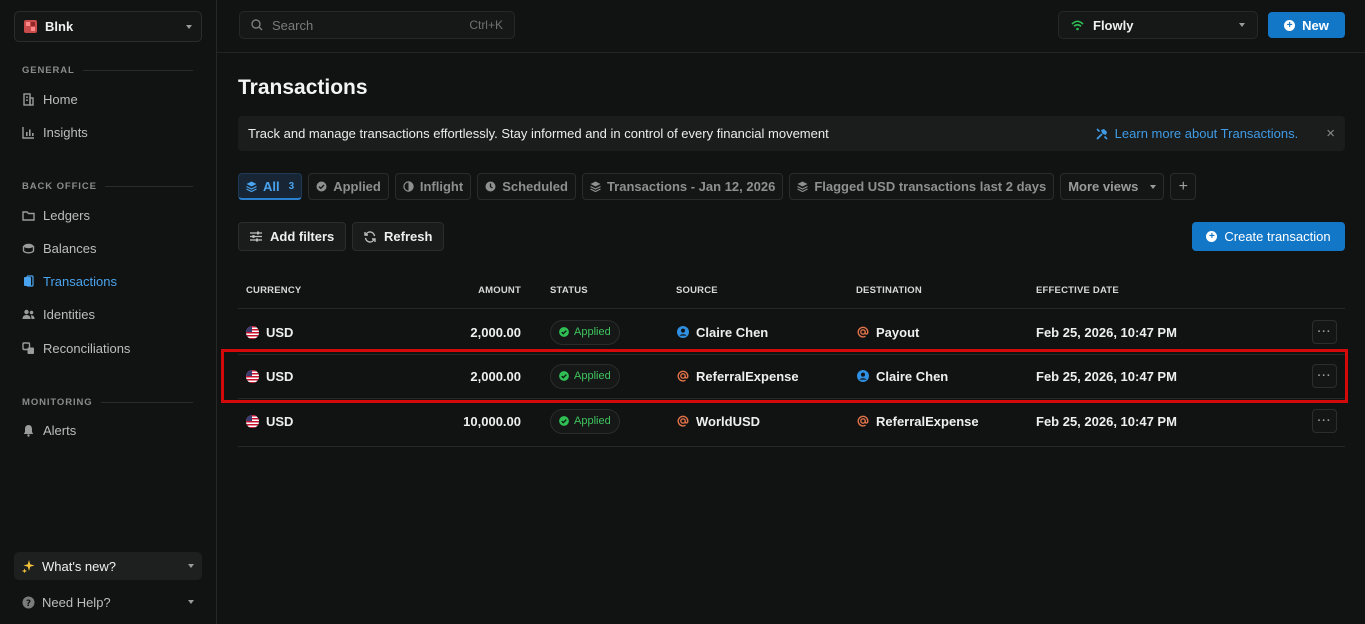 The image size is (1365, 624). I want to click on tab-applied-label: Applied, so click(357, 186).